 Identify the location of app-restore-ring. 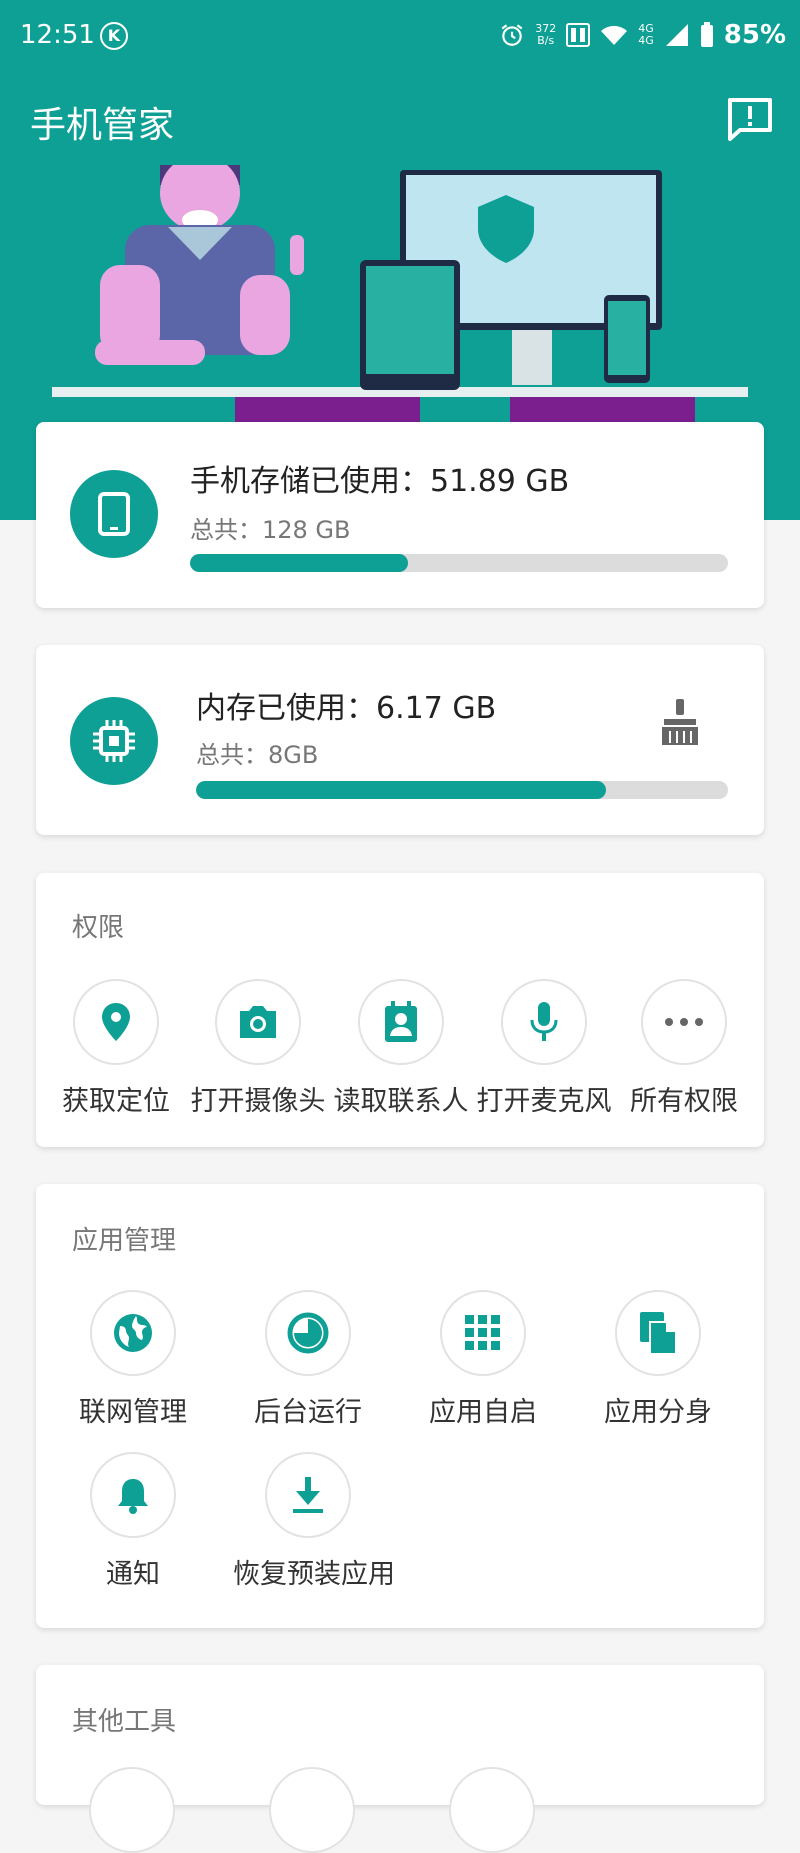
(308, 1495).